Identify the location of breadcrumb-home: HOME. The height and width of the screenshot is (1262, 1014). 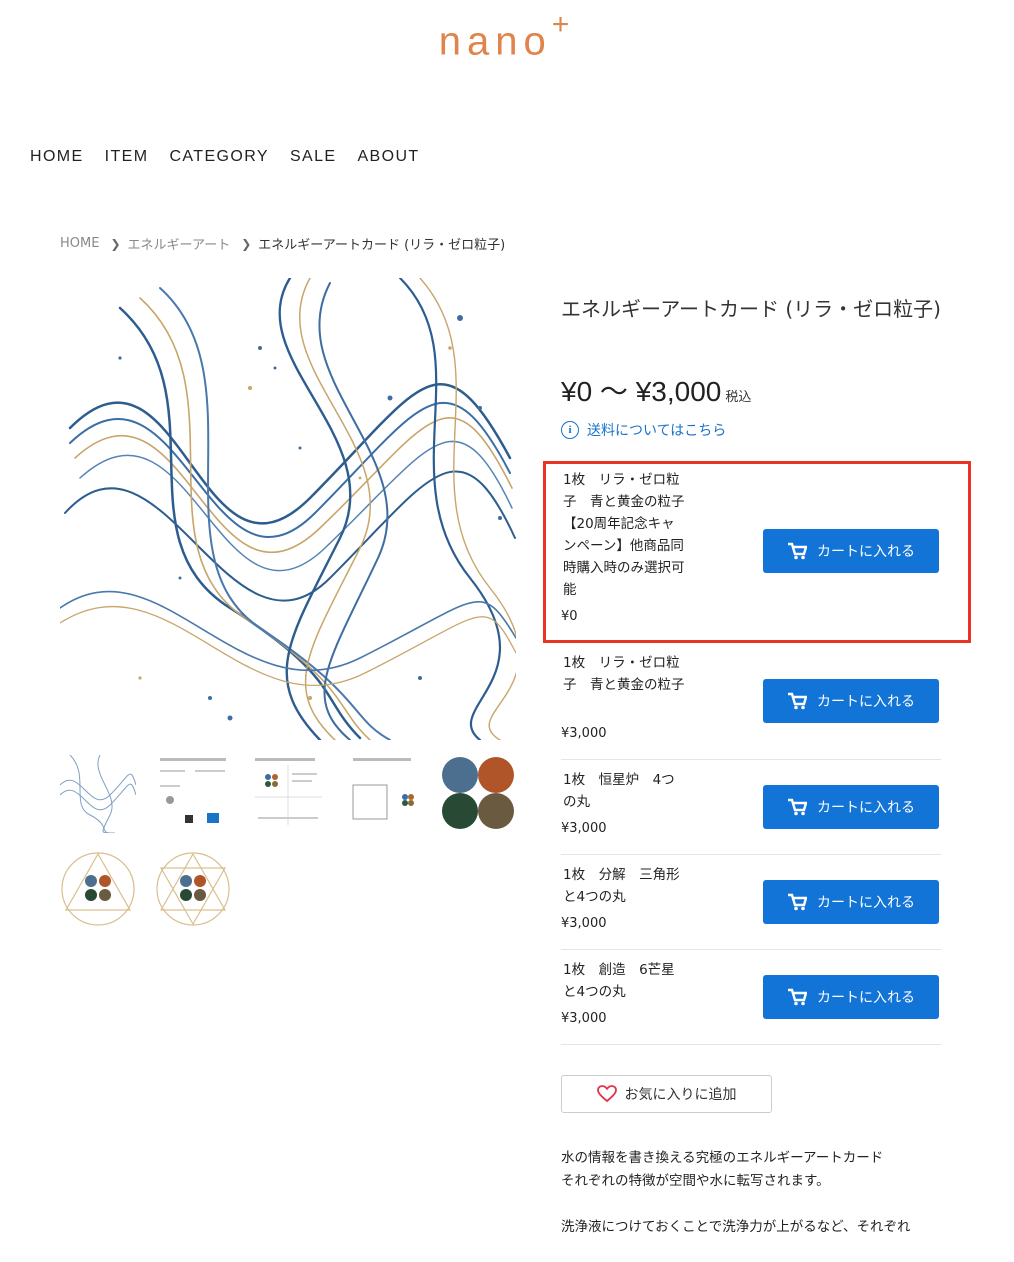
(79, 243).